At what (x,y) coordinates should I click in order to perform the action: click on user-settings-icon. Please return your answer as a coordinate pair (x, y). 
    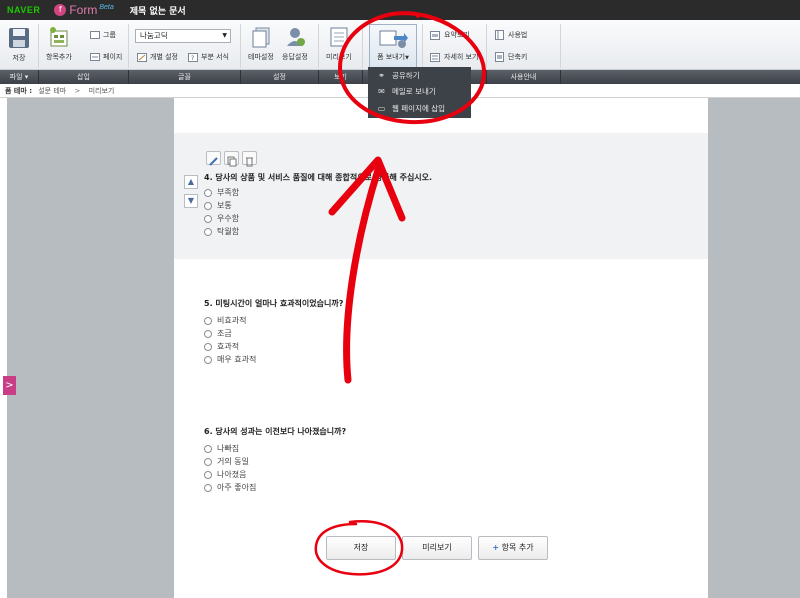
    Looking at the image, I should click on (295, 37).